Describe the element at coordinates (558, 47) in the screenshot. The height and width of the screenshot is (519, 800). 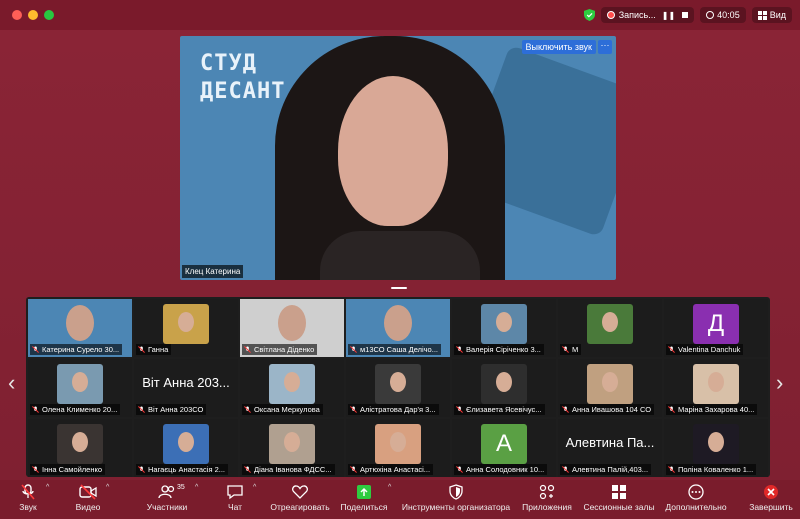
I see `mute-participant-button: Выключить звук` at that location.